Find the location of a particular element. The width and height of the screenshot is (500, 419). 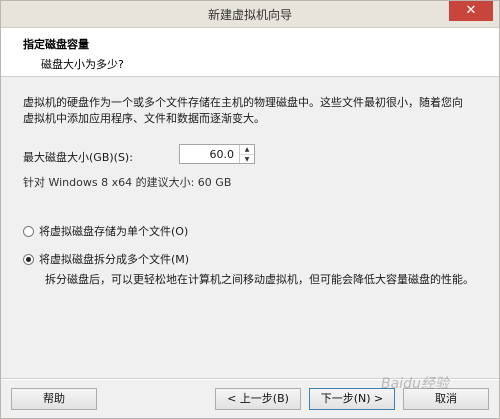

watermark: Baidu经验 is located at coordinates (415, 384).